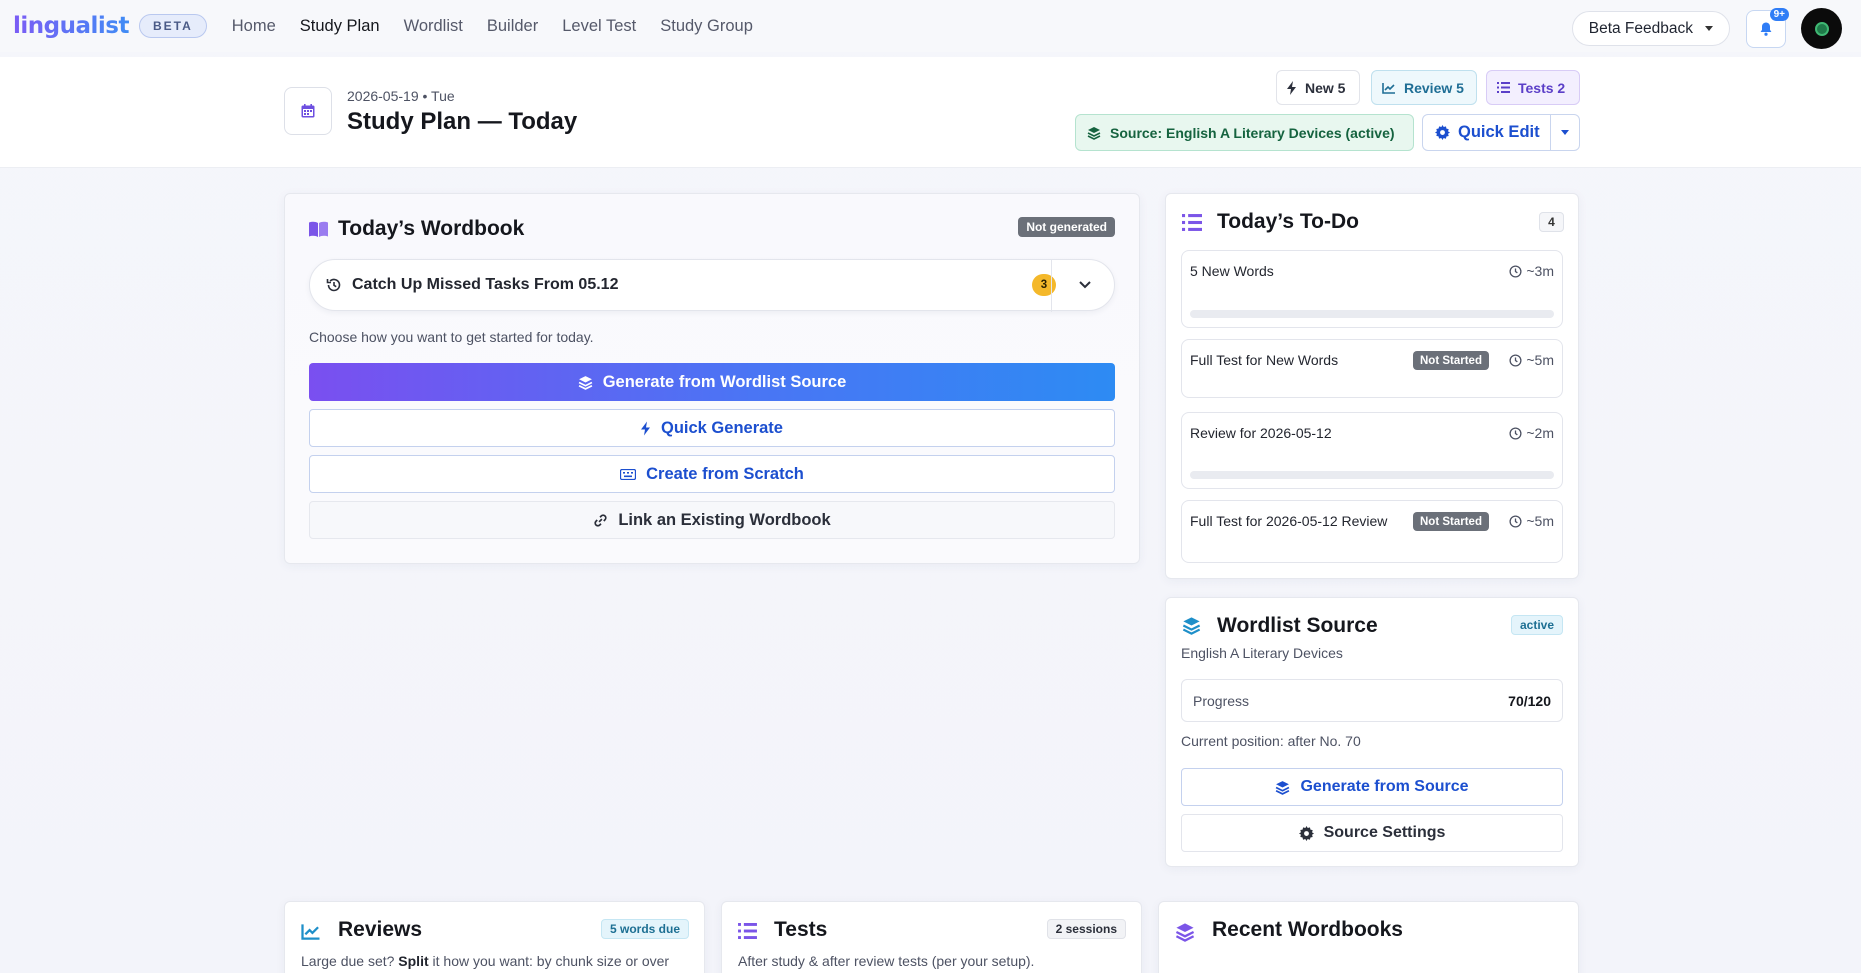 This screenshot has width=1861, height=973. What do you see at coordinates (1261, 433) in the screenshot?
I see `todo-item-label: Review for 2026-05-12` at bounding box center [1261, 433].